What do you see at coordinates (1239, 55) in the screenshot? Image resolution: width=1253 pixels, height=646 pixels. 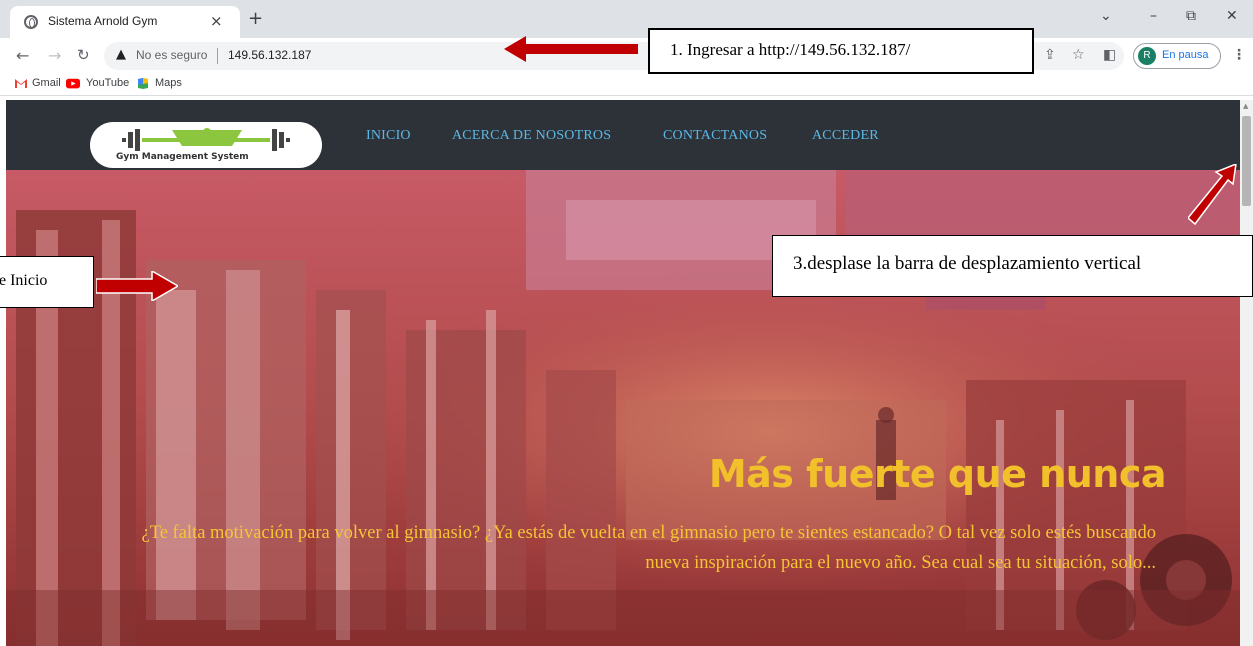 I see `more-menu-icon: ⋮` at bounding box center [1239, 55].